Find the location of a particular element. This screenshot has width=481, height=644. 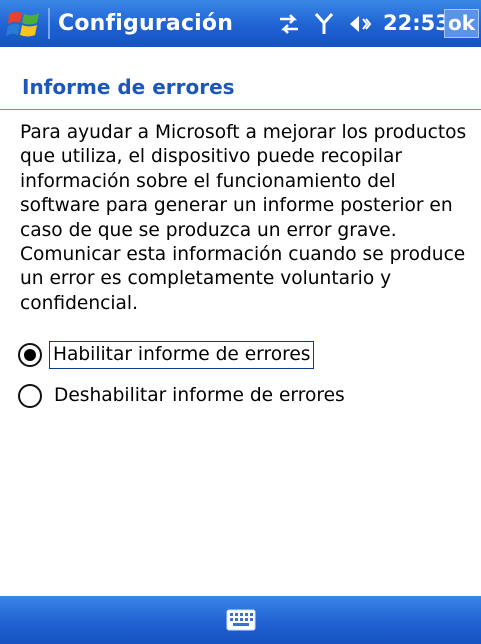

enable-option-label: Habilitar informe de errores is located at coordinates (182, 355).